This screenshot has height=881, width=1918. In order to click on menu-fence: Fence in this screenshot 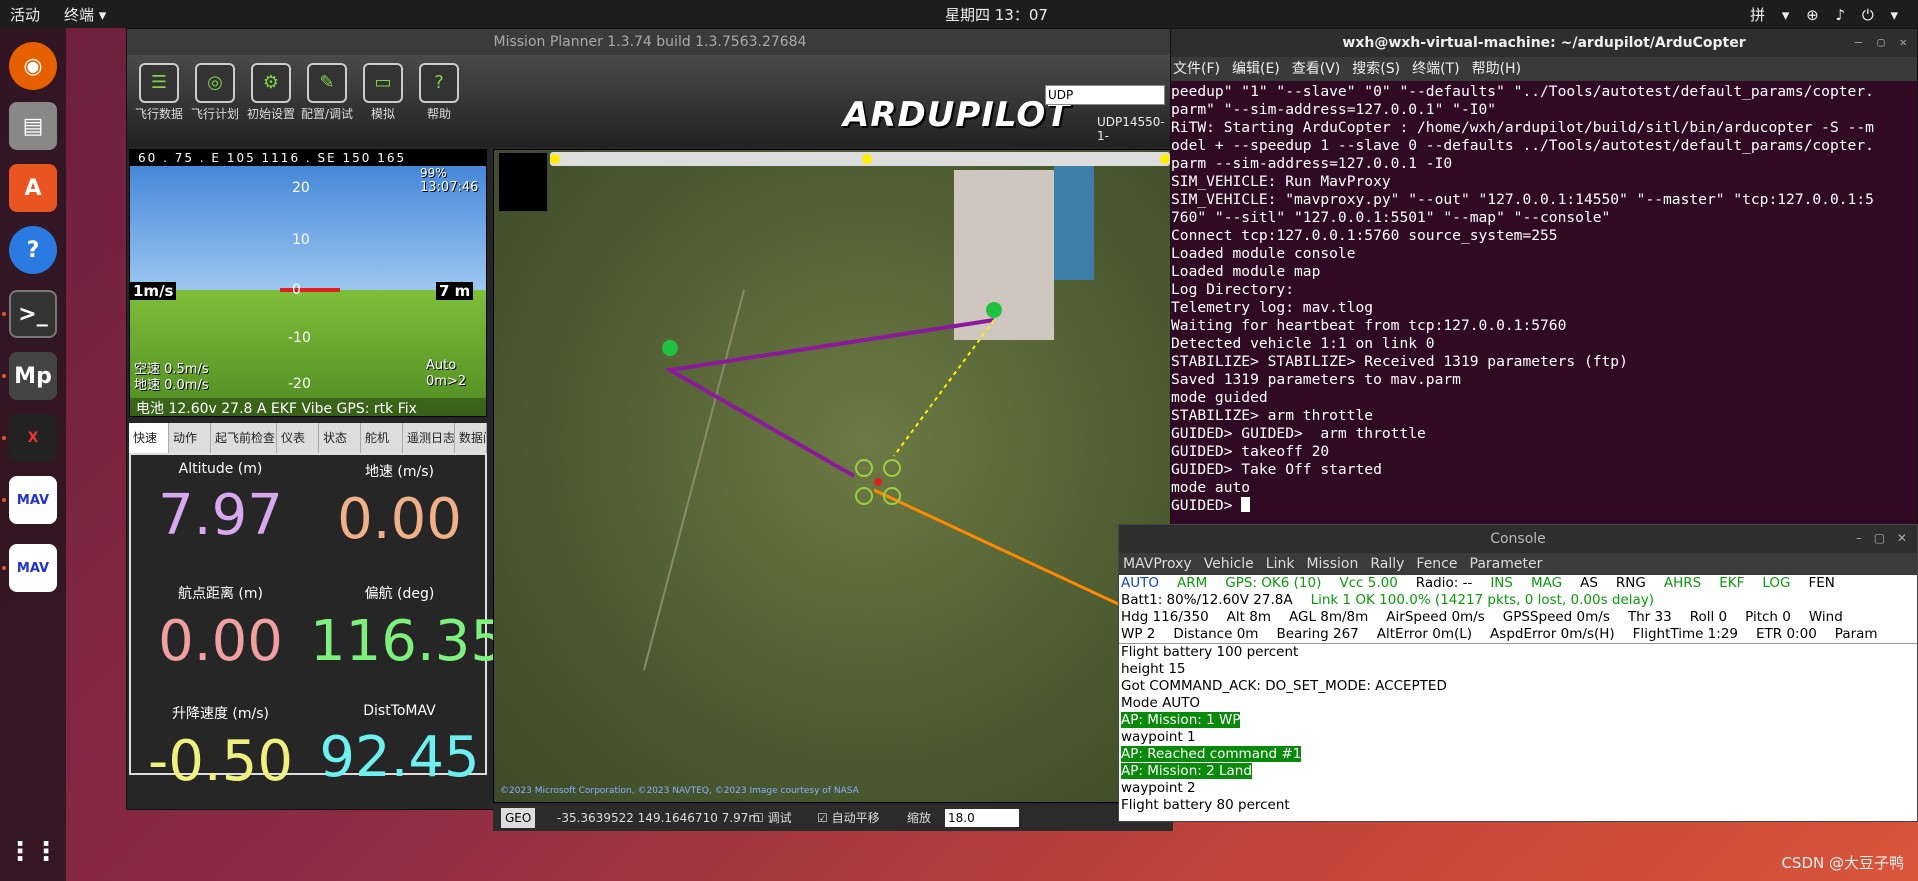, I will do `click(1436, 564)`.